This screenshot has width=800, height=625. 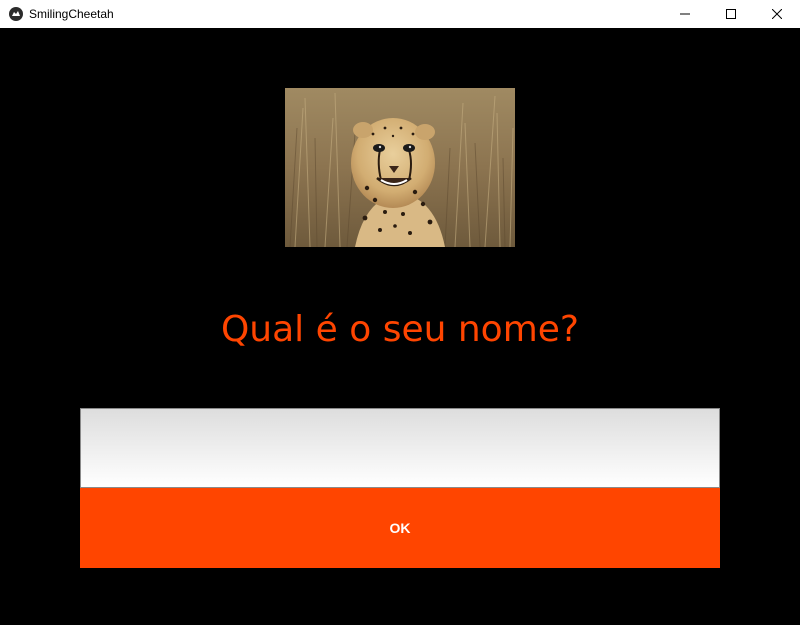 What do you see at coordinates (400, 167) in the screenshot?
I see `cheetah-photo` at bounding box center [400, 167].